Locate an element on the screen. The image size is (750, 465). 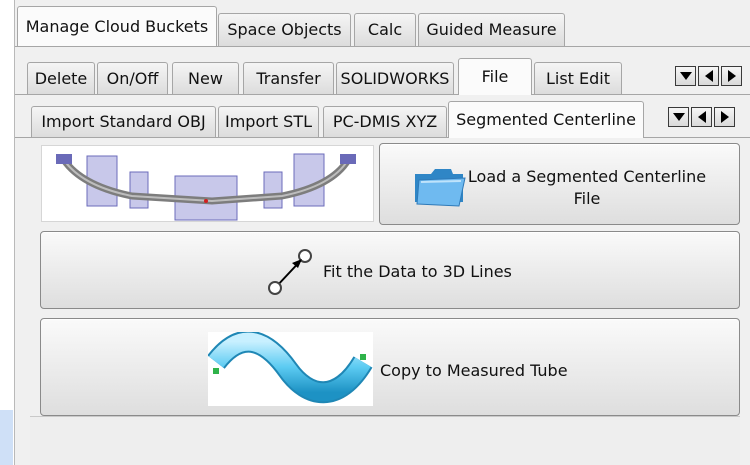
tab-label: Transfer is located at coordinates (288, 78).